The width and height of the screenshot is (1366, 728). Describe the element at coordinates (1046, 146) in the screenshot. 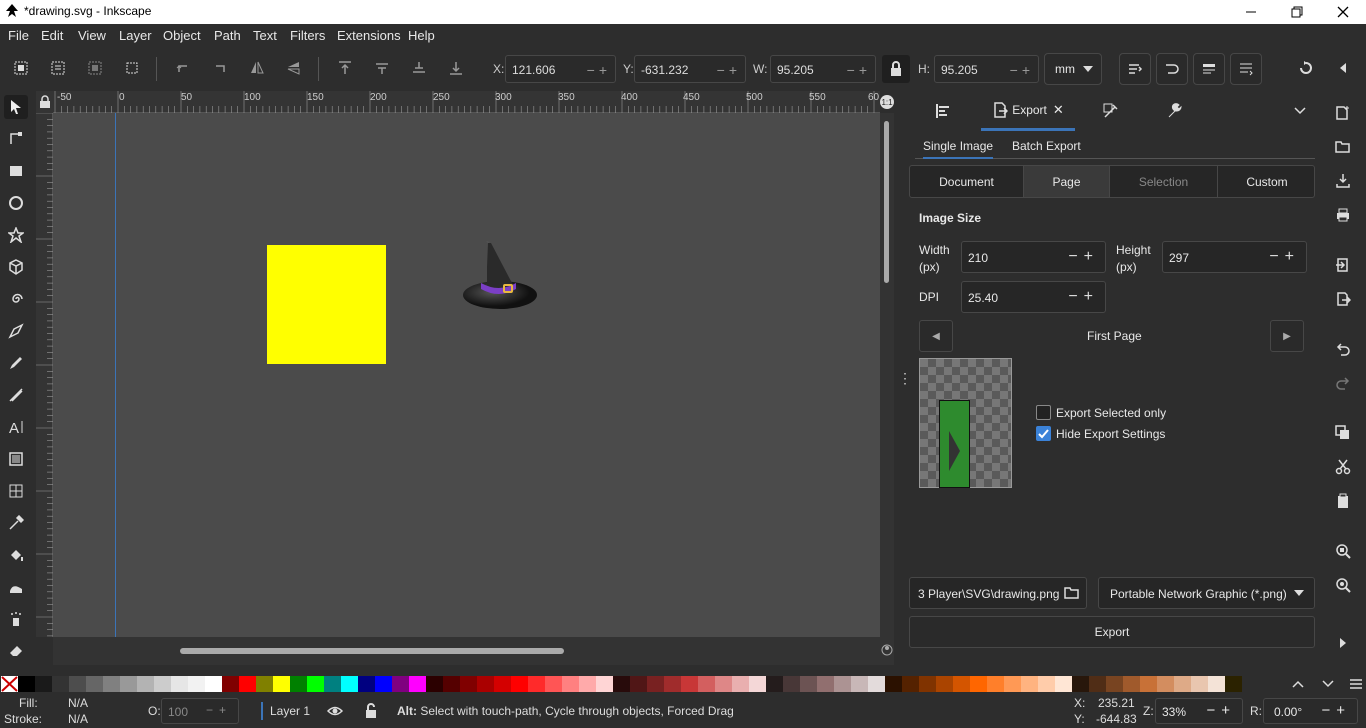

I see `tab-batch-export: Batch Export` at that location.